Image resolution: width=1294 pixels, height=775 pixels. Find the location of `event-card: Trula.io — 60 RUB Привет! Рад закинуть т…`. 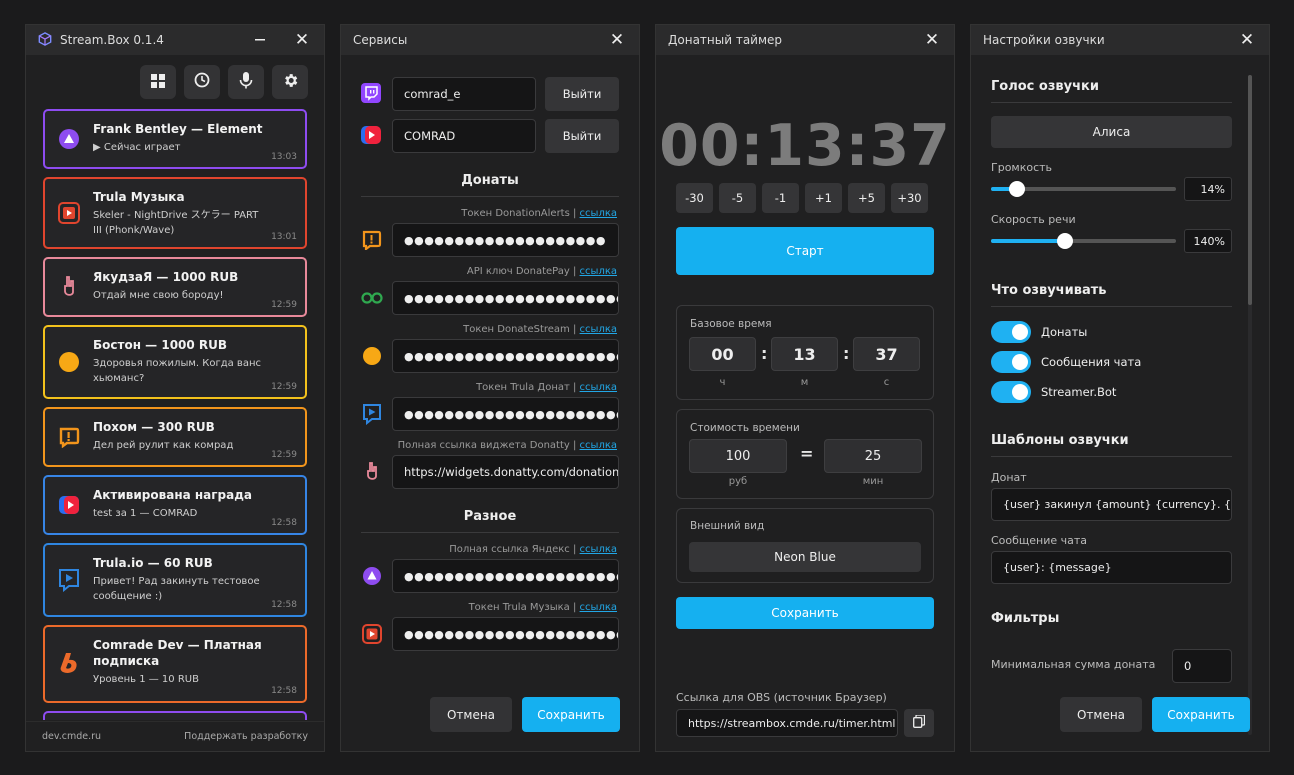

event-card: Trula.io — 60 RUB Привет! Рад закинуть т… is located at coordinates (175, 580).